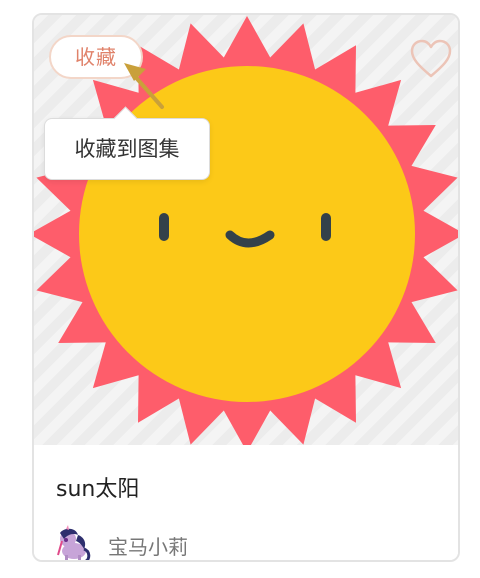 Image resolution: width=480 pixels, height=578 pixels. What do you see at coordinates (326, 227) in the screenshot?
I see `right-eye` at bounding box center [326, 227].